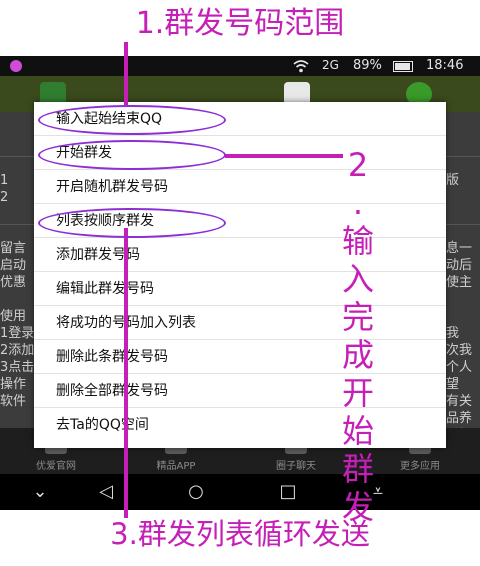 The height and width of the screenshot is (566, 480). What do you see at coordinates (4, 197) in the screenshot?
I see `background-text: 2` at bounding box center [4, 197].